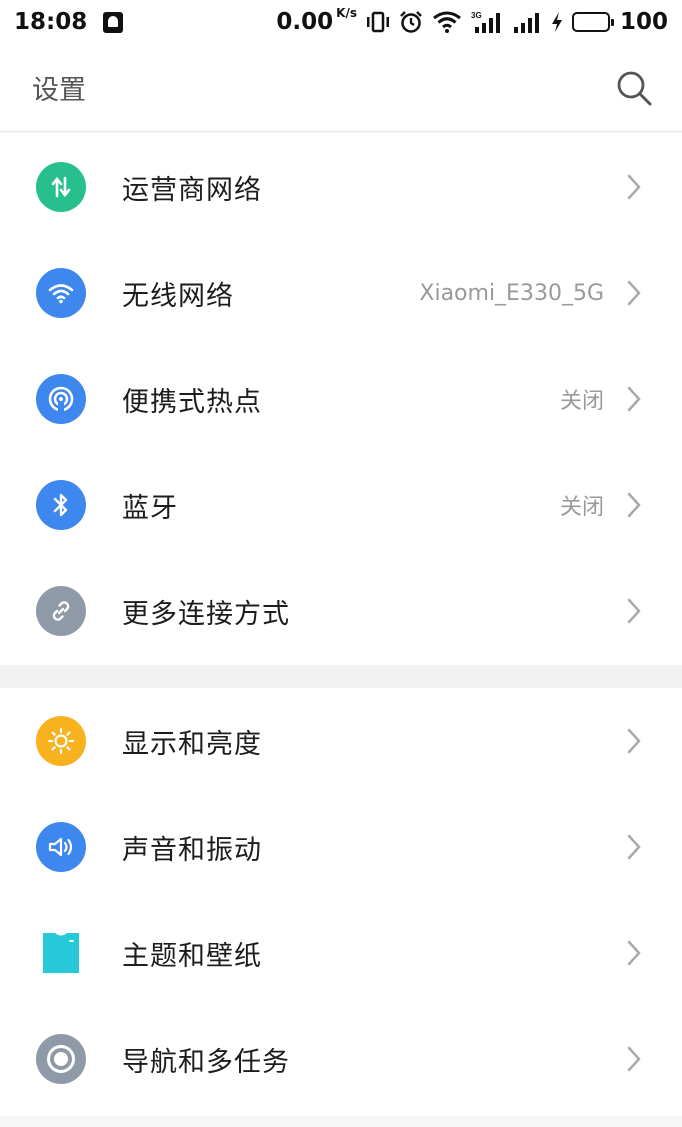 This screenshot has width=682, height=1127. I want to click on notification-icon, so click(113, 22).